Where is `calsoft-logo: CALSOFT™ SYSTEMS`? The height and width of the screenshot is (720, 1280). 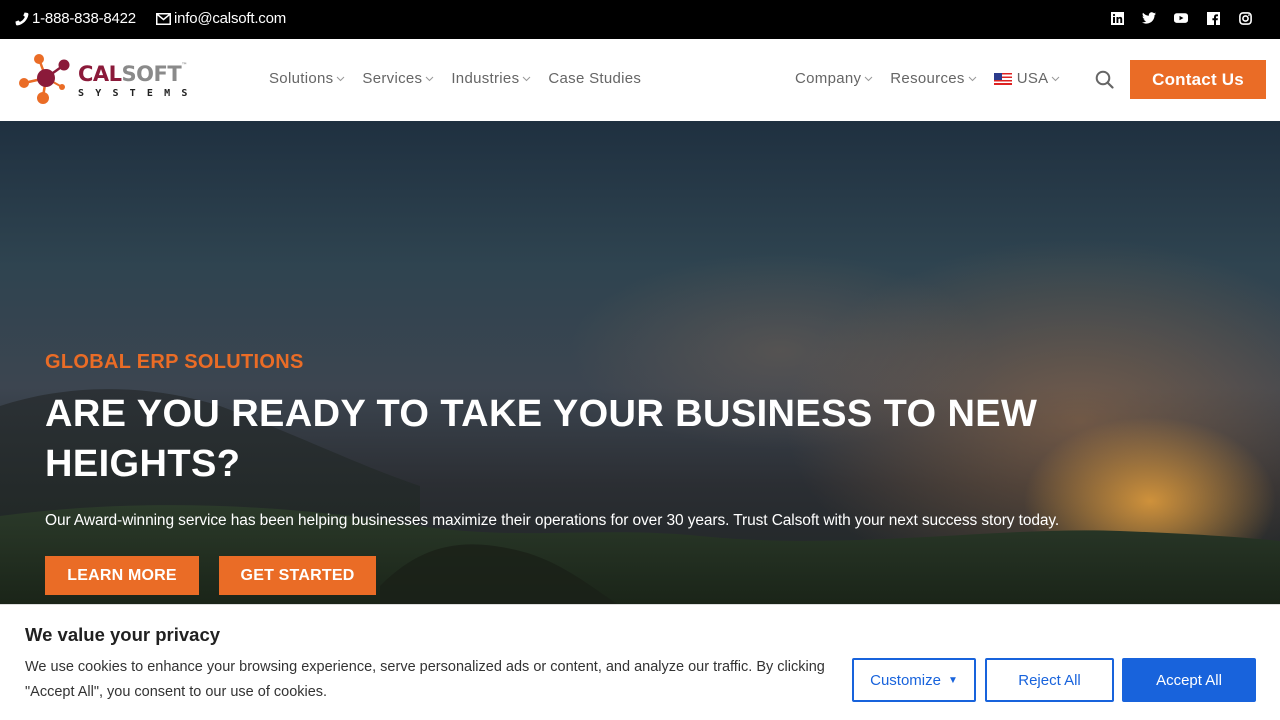 calsoft-logo: CALSOFT™ SYSTEMS is located at coordinates (118, 80).